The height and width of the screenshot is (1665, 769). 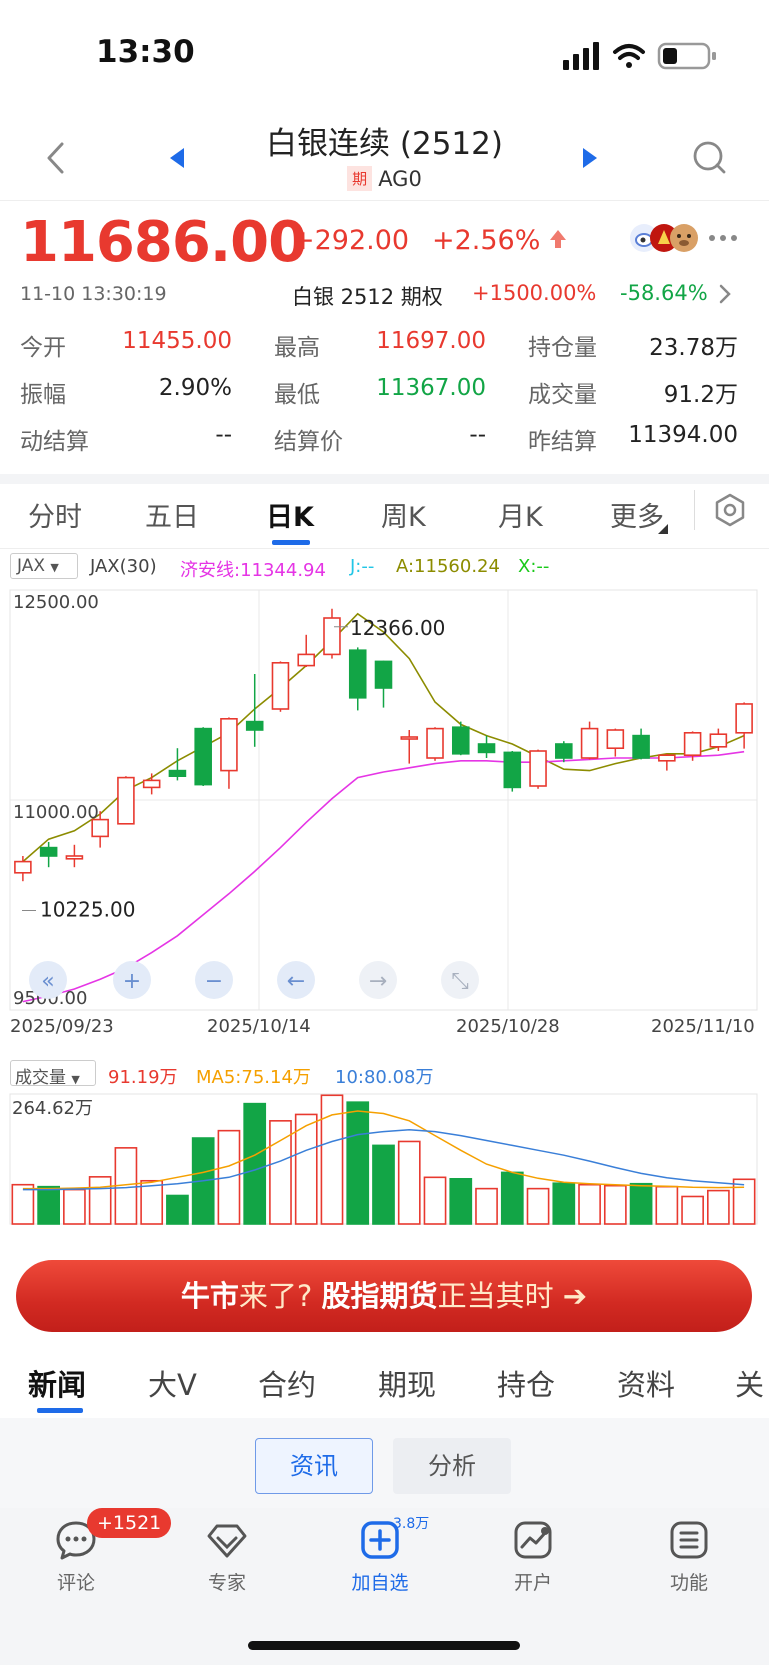 I want to click on price-change-pct: +2.56%, so click(x=486, y=240).